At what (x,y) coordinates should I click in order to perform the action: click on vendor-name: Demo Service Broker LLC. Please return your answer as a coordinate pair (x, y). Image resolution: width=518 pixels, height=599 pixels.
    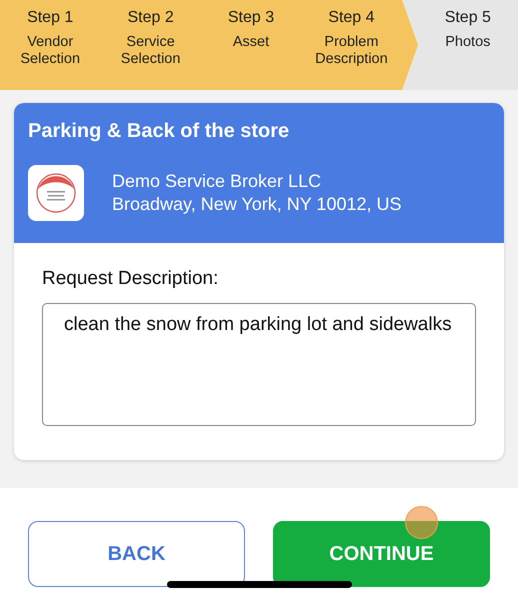
    Looking at the image, I should click on (217, 181).